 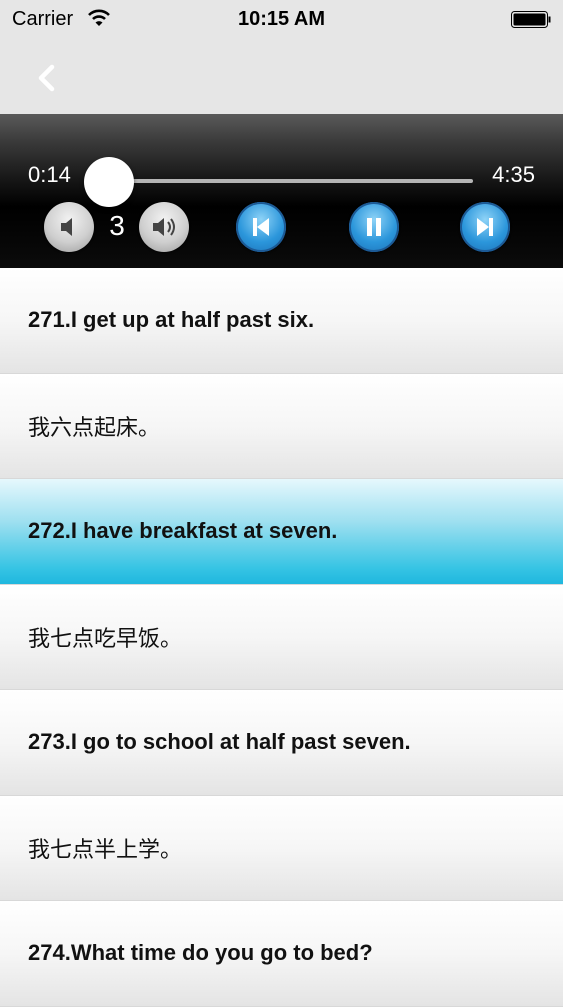 I want to click on sentence-text: 271.I get up at half past six., so click(x=171, y=320).